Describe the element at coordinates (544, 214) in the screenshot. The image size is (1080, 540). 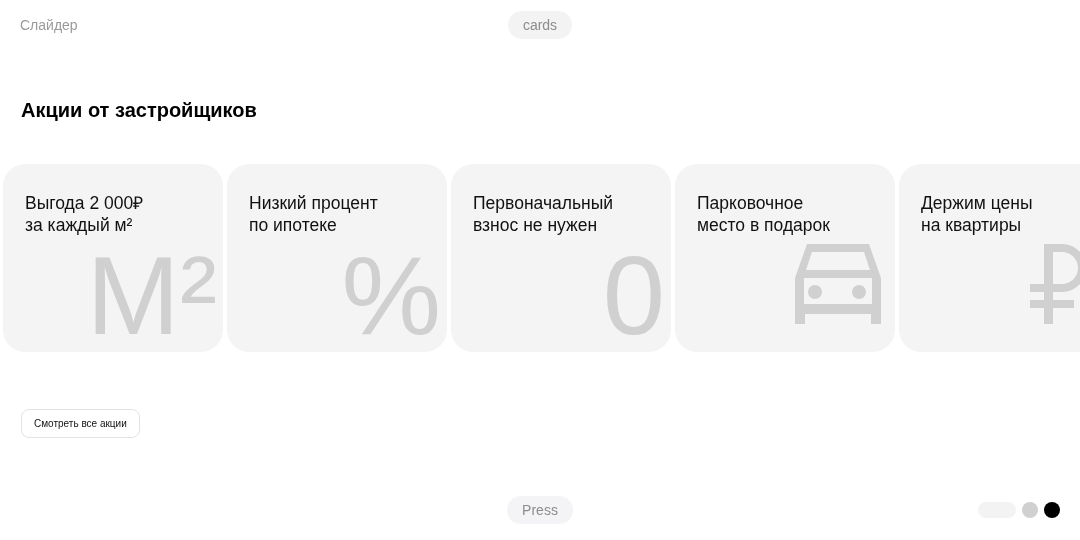
I see `card-title: Первоначальный взнос не нужен` at that location.